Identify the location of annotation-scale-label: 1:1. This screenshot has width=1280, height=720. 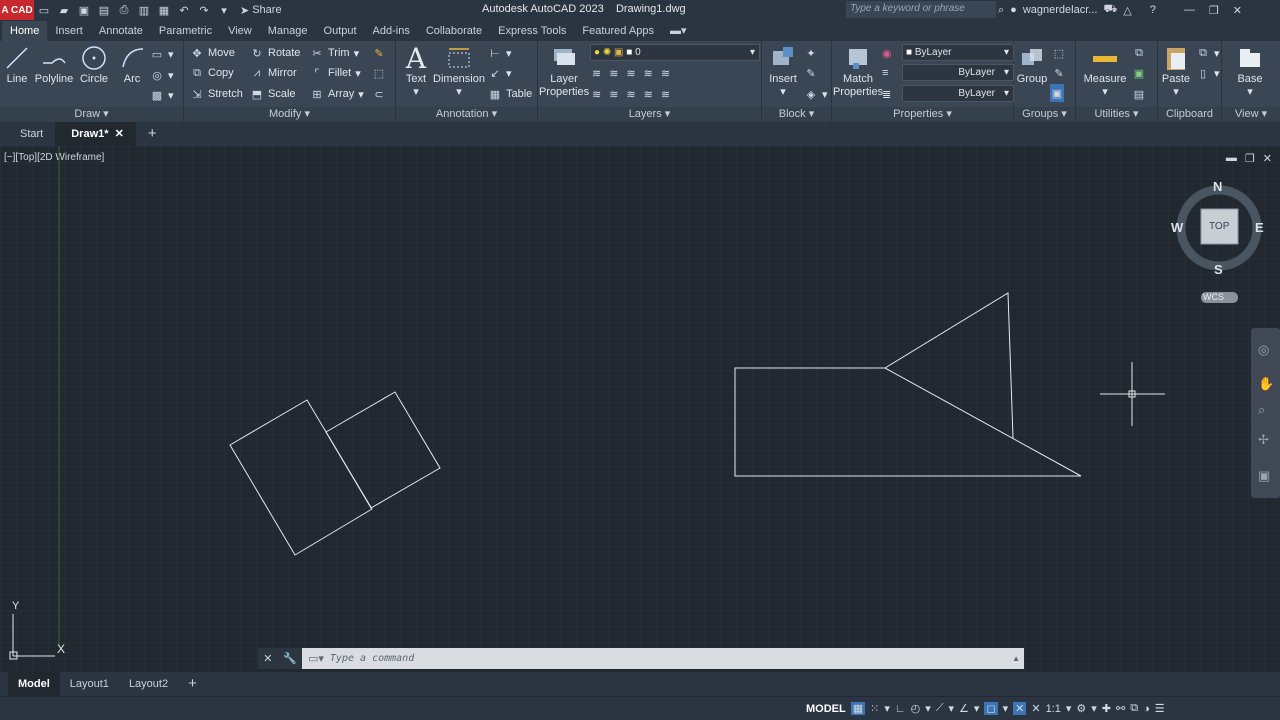
(1053, 709).